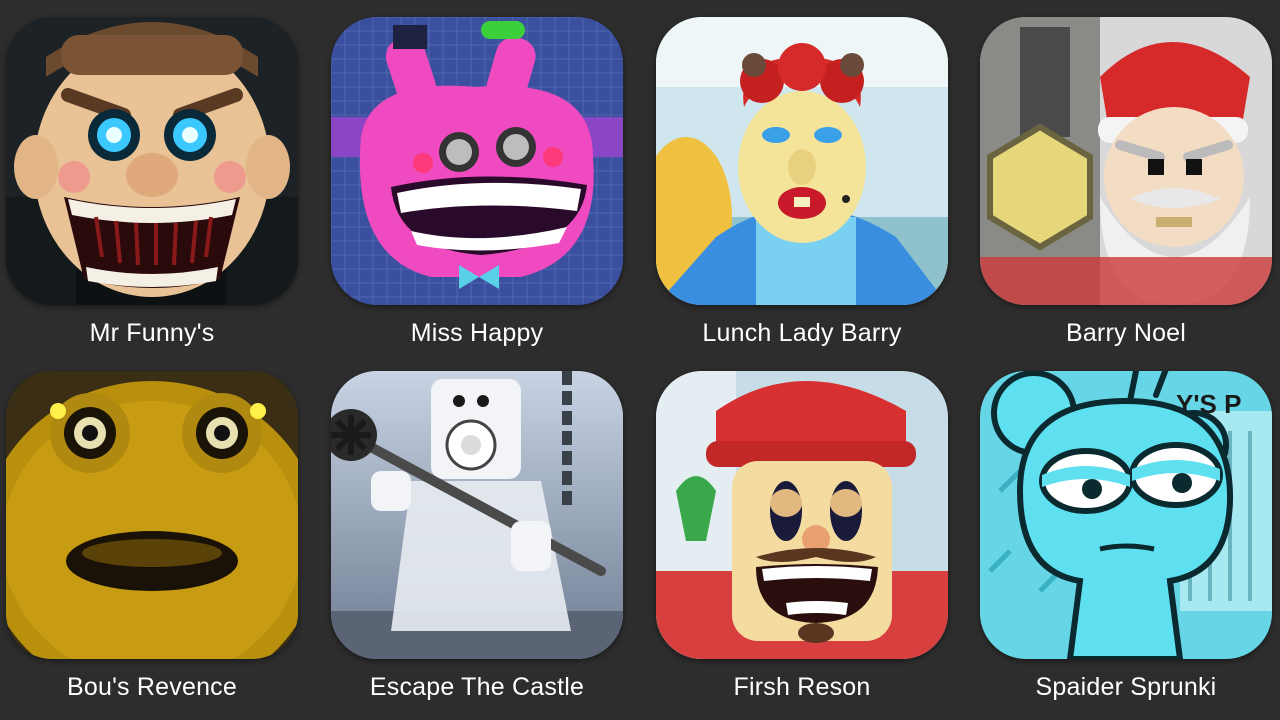  Describe the element at coordinates (802, 161) in the screenshot. I see `lunch-lady-barry-icon` at that location.